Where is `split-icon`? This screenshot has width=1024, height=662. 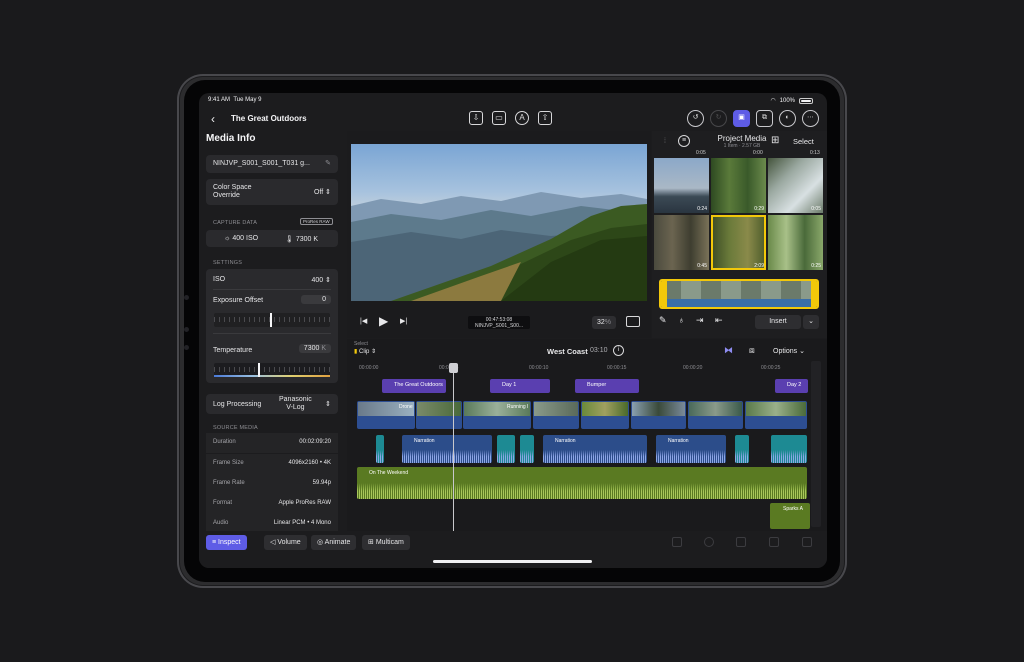
split-icon is located at coordinates (774, 542).